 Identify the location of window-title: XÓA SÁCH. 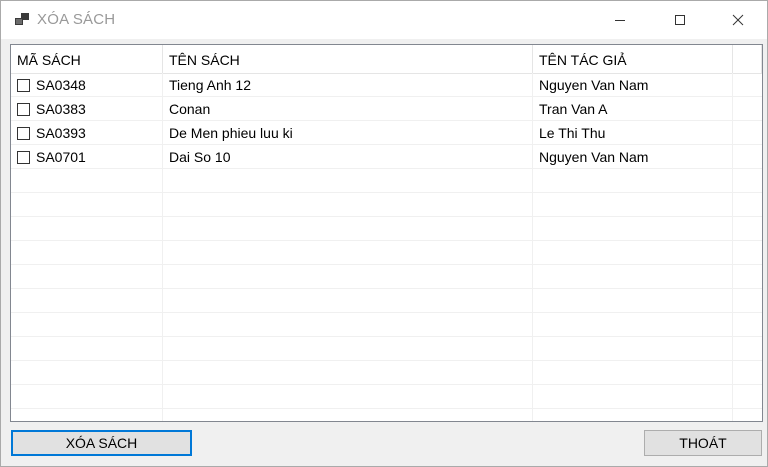
(76, 19).